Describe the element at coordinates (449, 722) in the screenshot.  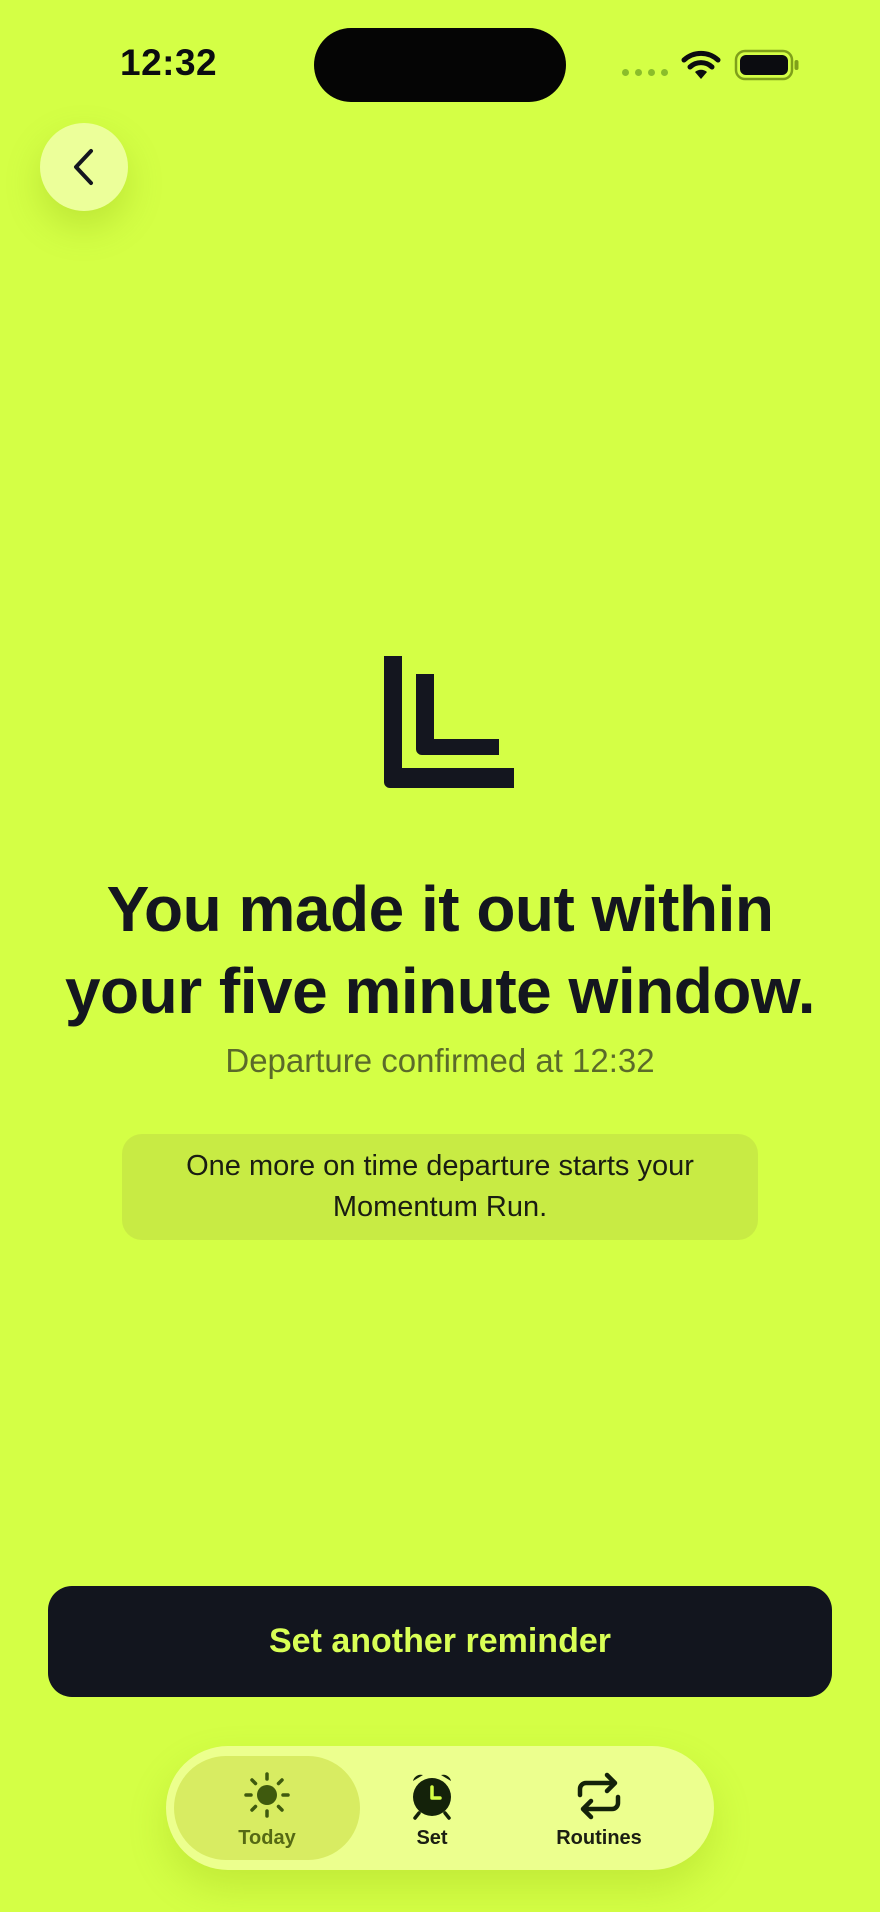
I see `app-logo-mark` at that location.